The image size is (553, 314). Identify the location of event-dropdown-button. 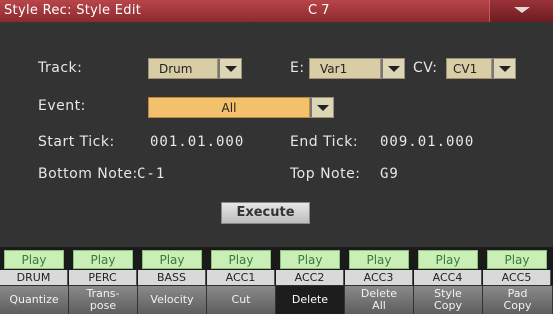
(322, 107).